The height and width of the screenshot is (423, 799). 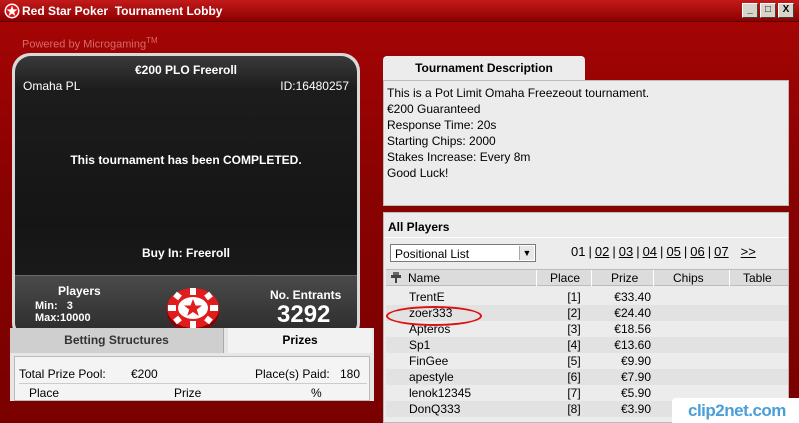 I want to click on description-line: Good Luck!, so click(x=418, y=173).